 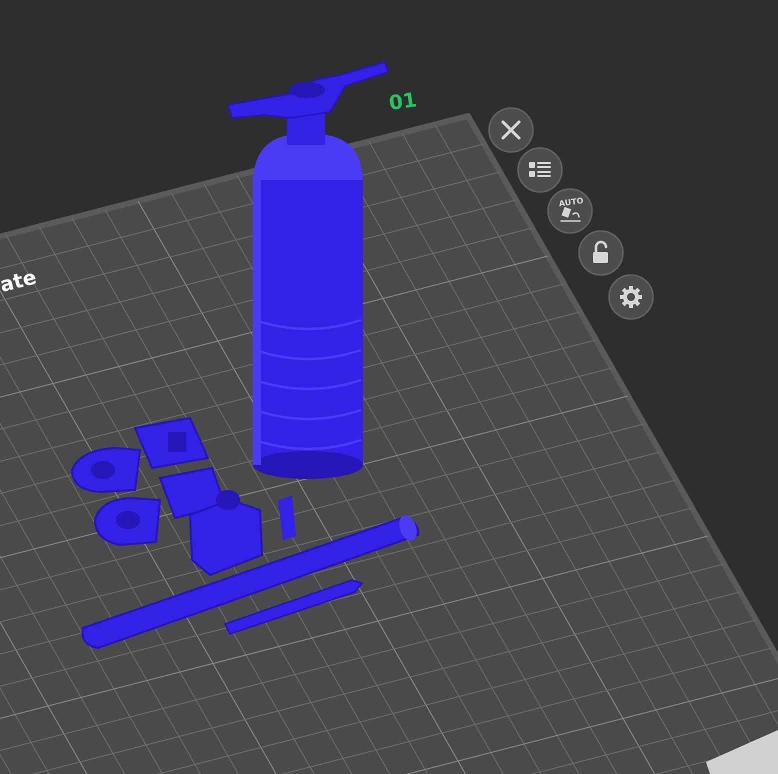 What do you see at coordinates (402, 101) in the screenshot?
I see `plate-number: 01` at bounding box center [402, 101].